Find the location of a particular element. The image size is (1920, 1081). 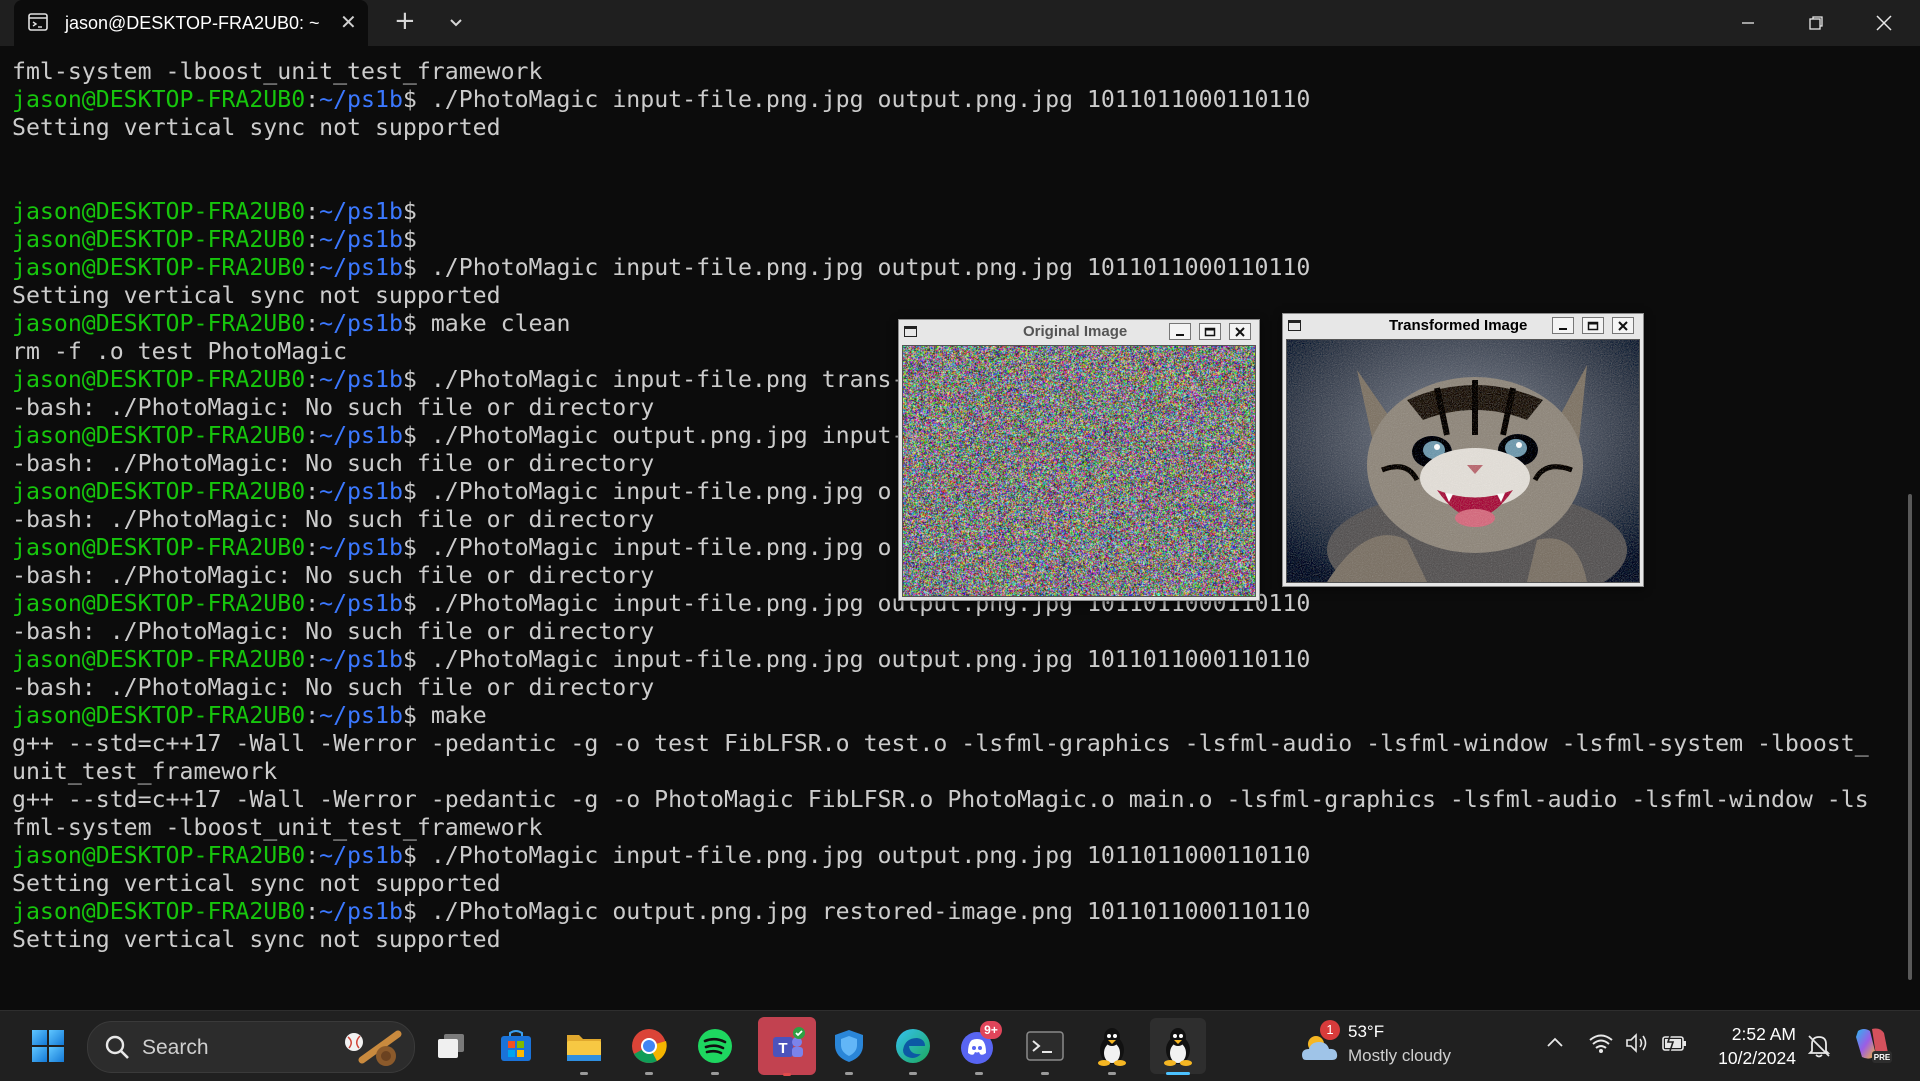

original-image-window: Original Image is located at coordinates (1079, 460).